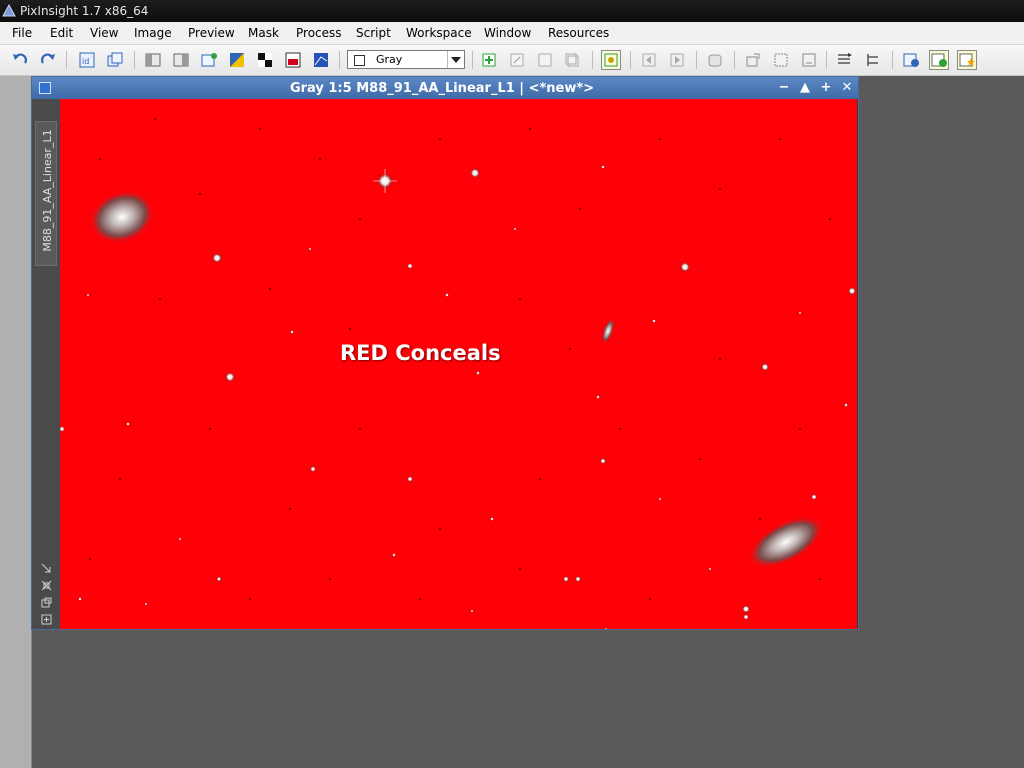  Describe the element at coordinates (489, 60) in the screenshot. I see `new-image-icon` at that location.